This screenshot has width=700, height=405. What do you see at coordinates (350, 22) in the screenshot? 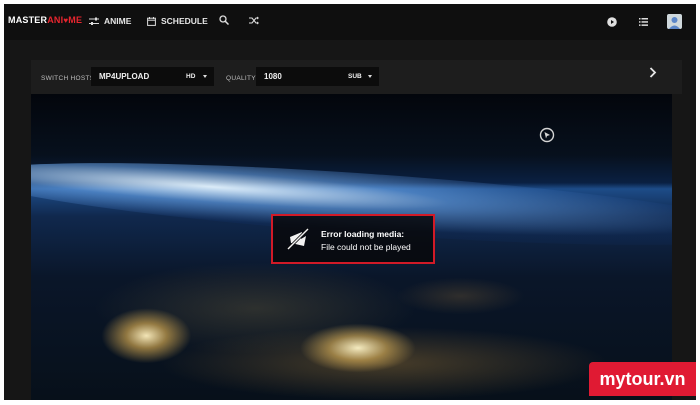
I see `top-navbar: MASTERANI♥ME ANIME SCHEDULE` at bounding box center [350, 22].